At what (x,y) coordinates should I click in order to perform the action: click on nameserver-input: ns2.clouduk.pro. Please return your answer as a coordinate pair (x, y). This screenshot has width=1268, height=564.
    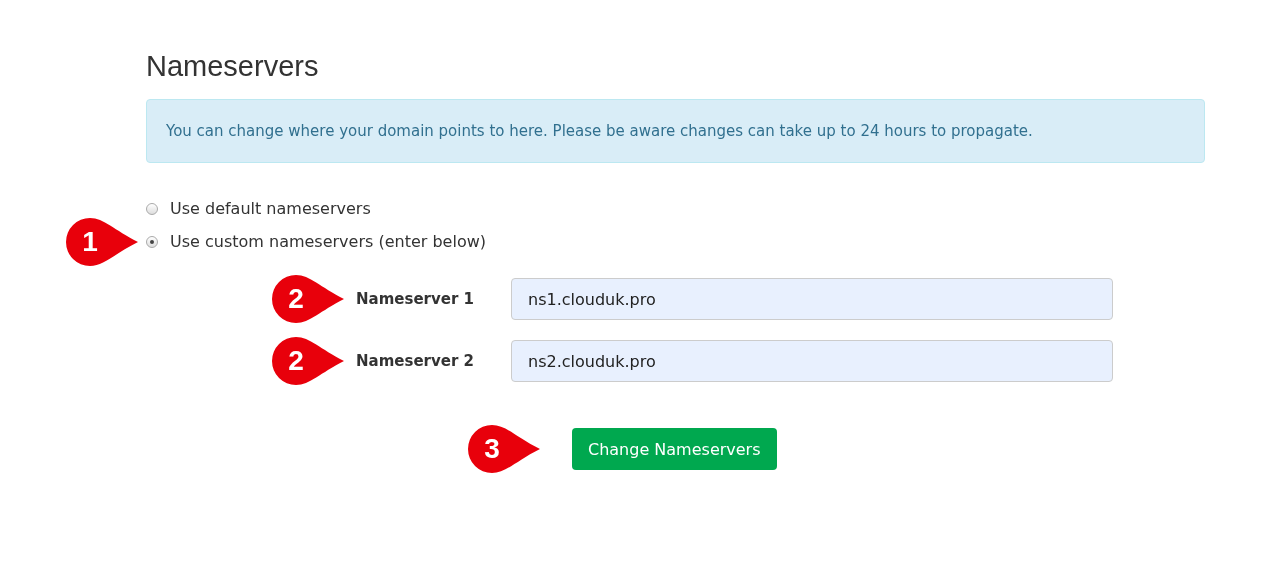
    Looking at the image, I should click on (812, 361).